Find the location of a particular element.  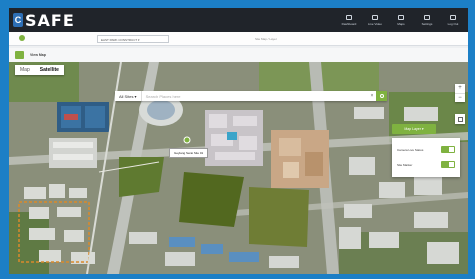

monitor-icon is located at coordinates (349, 17).